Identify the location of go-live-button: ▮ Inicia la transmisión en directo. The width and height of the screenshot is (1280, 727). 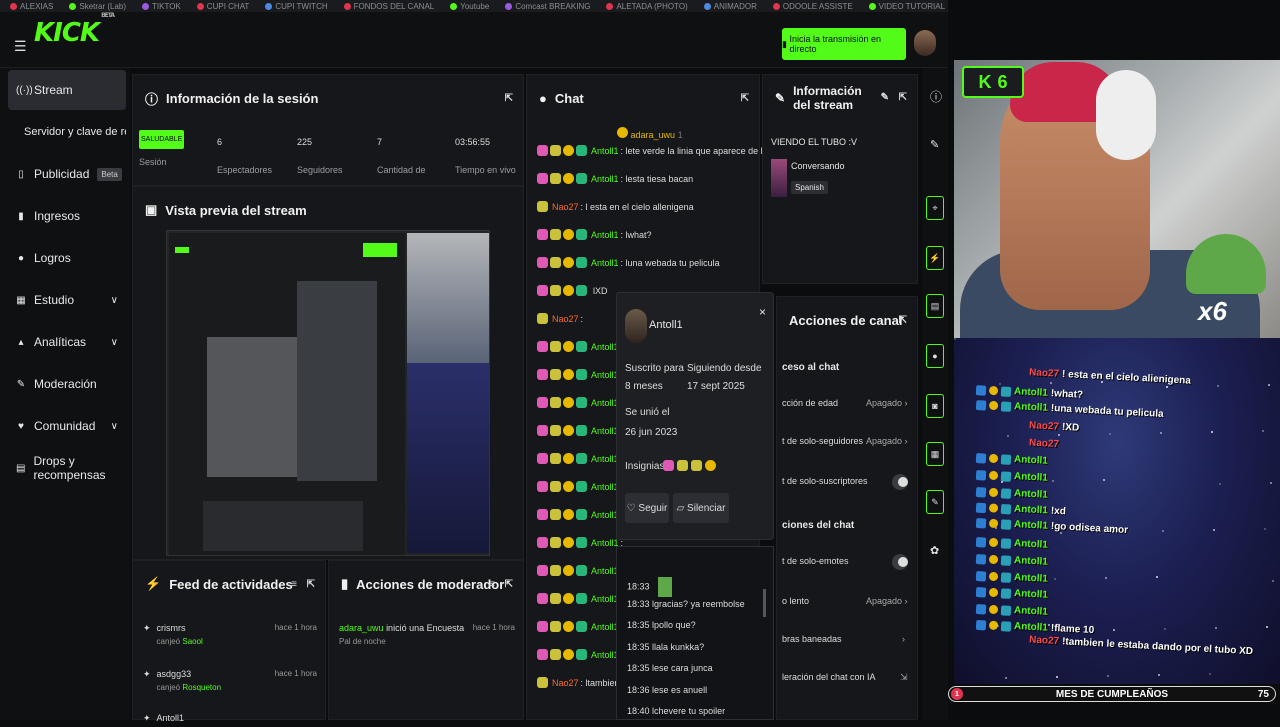
(844, 44).